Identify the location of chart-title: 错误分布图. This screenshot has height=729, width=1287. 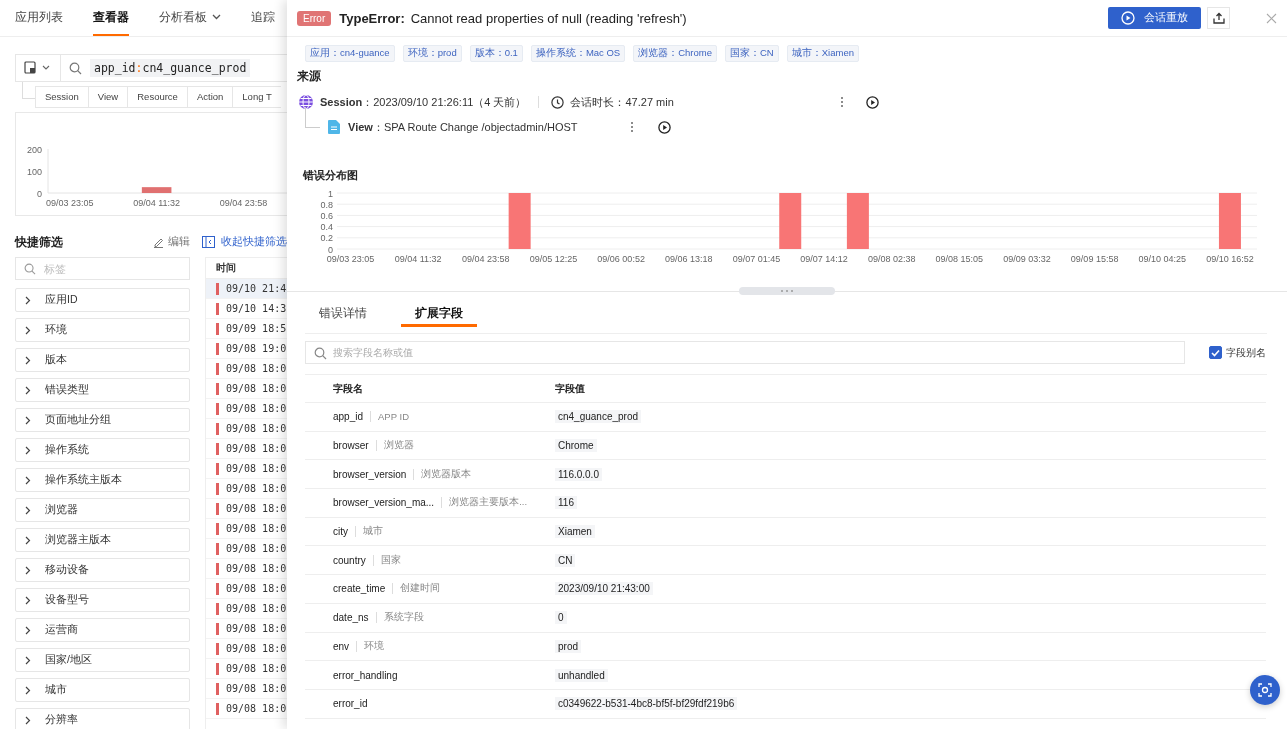
(331, 175).